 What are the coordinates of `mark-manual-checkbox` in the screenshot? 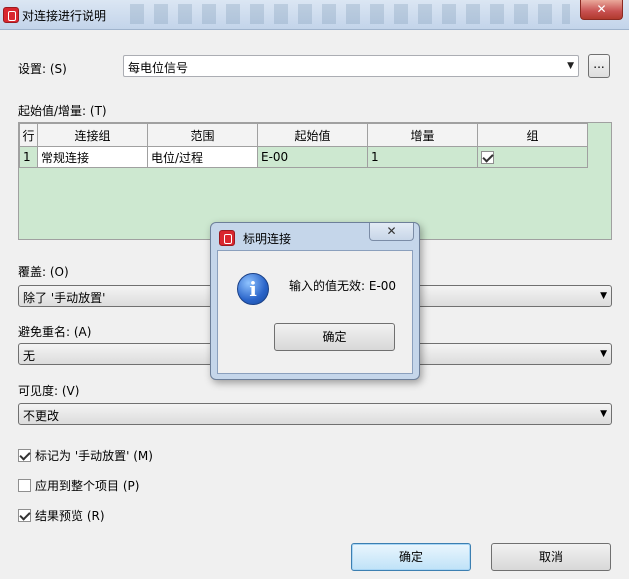 It's located at (24, 455).